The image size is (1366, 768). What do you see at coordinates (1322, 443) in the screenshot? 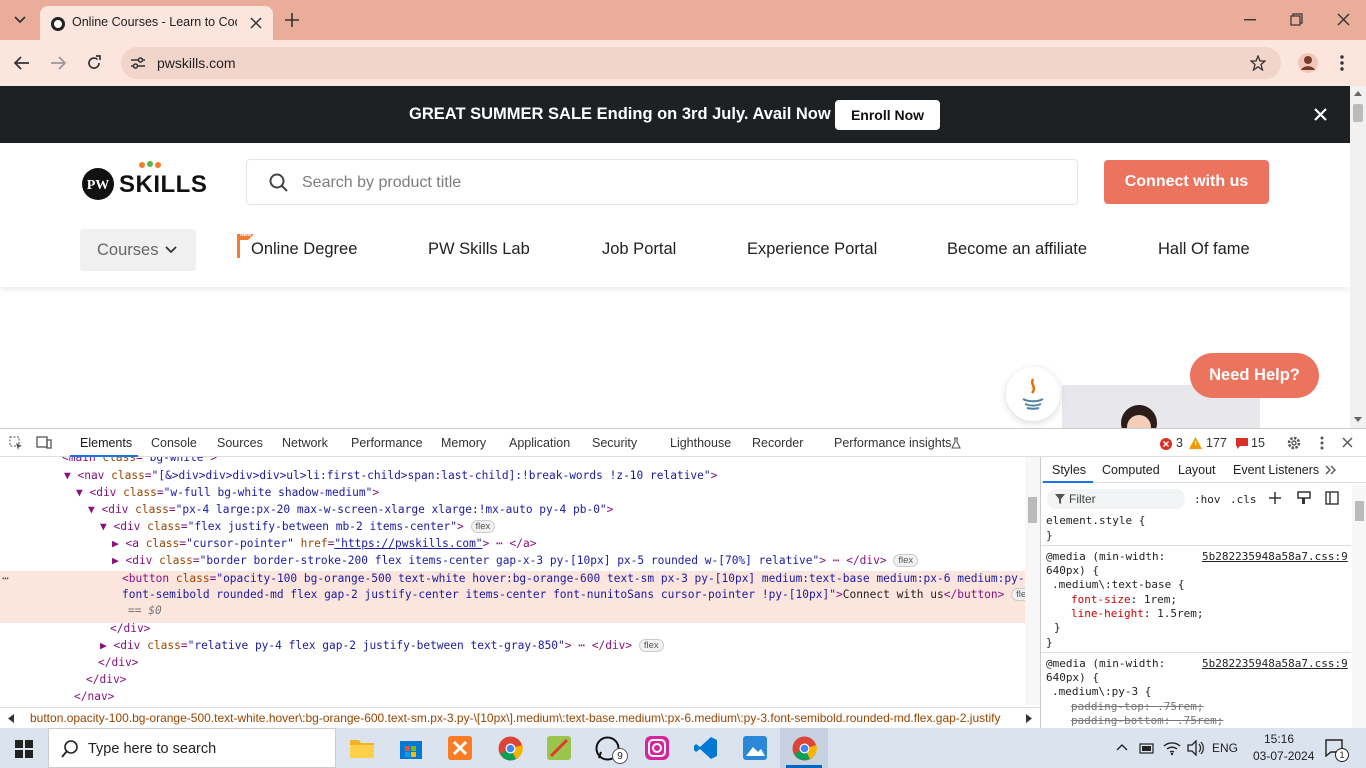
I see `devtools-menu-icon` at bounding box center [1322, 443].